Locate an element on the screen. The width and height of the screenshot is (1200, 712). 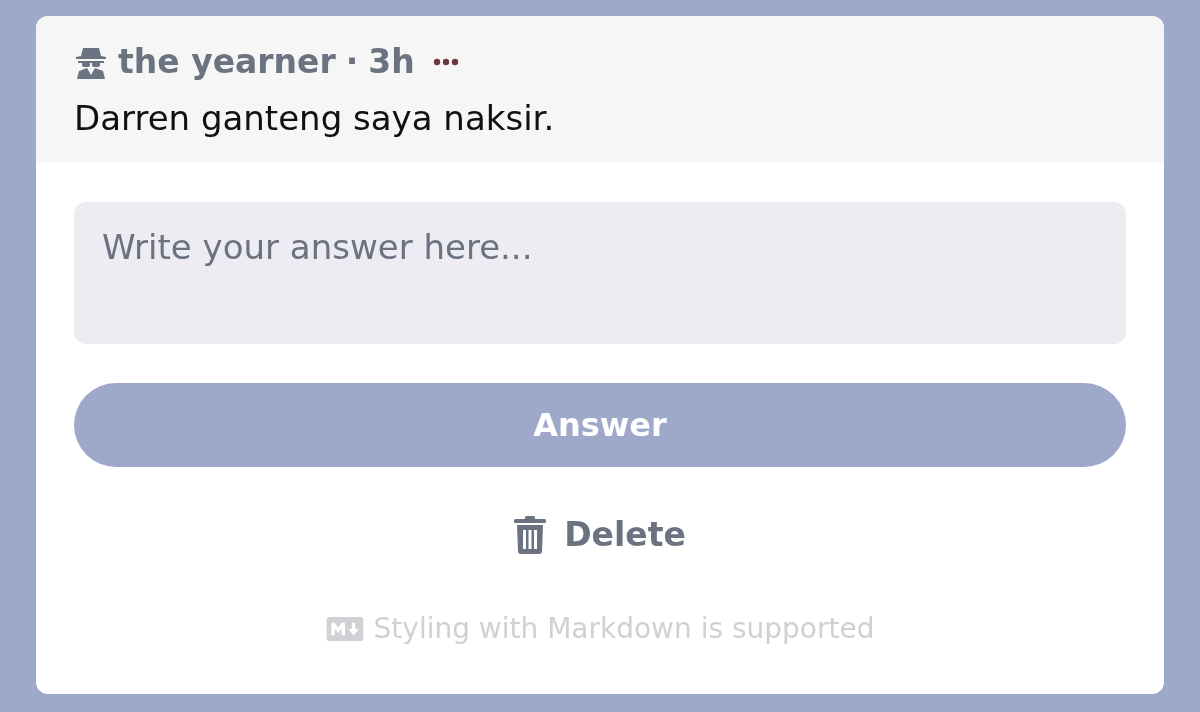
author-name: the yearner is located at coordinates (227, 62).